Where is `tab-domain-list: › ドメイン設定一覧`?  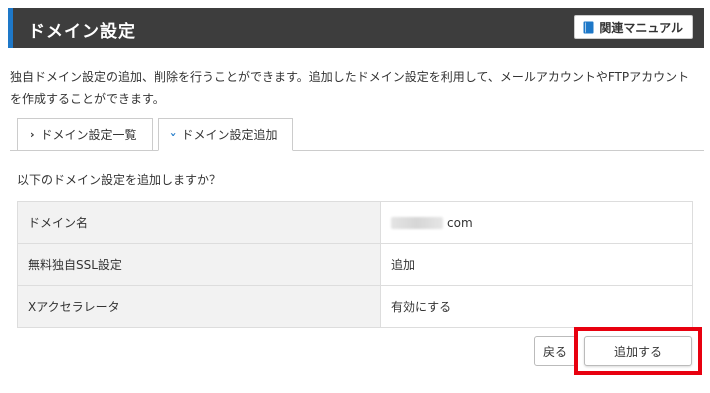 tab-domain-list: › ドメイン設定一覧 is located at coordinates (85, 134).